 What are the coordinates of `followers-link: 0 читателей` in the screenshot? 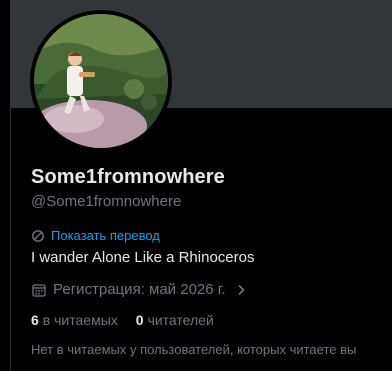 It's located at (175, 320).